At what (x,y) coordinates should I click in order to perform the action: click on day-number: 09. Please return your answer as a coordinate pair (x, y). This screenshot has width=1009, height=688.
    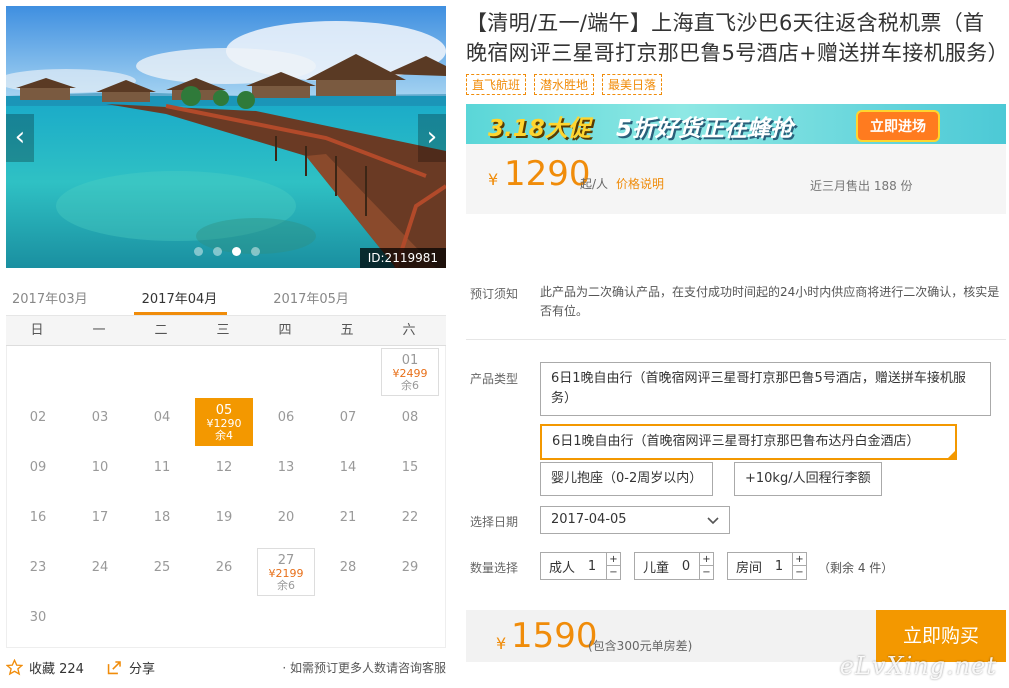
    Looking at the image, I should click on (38, 467).